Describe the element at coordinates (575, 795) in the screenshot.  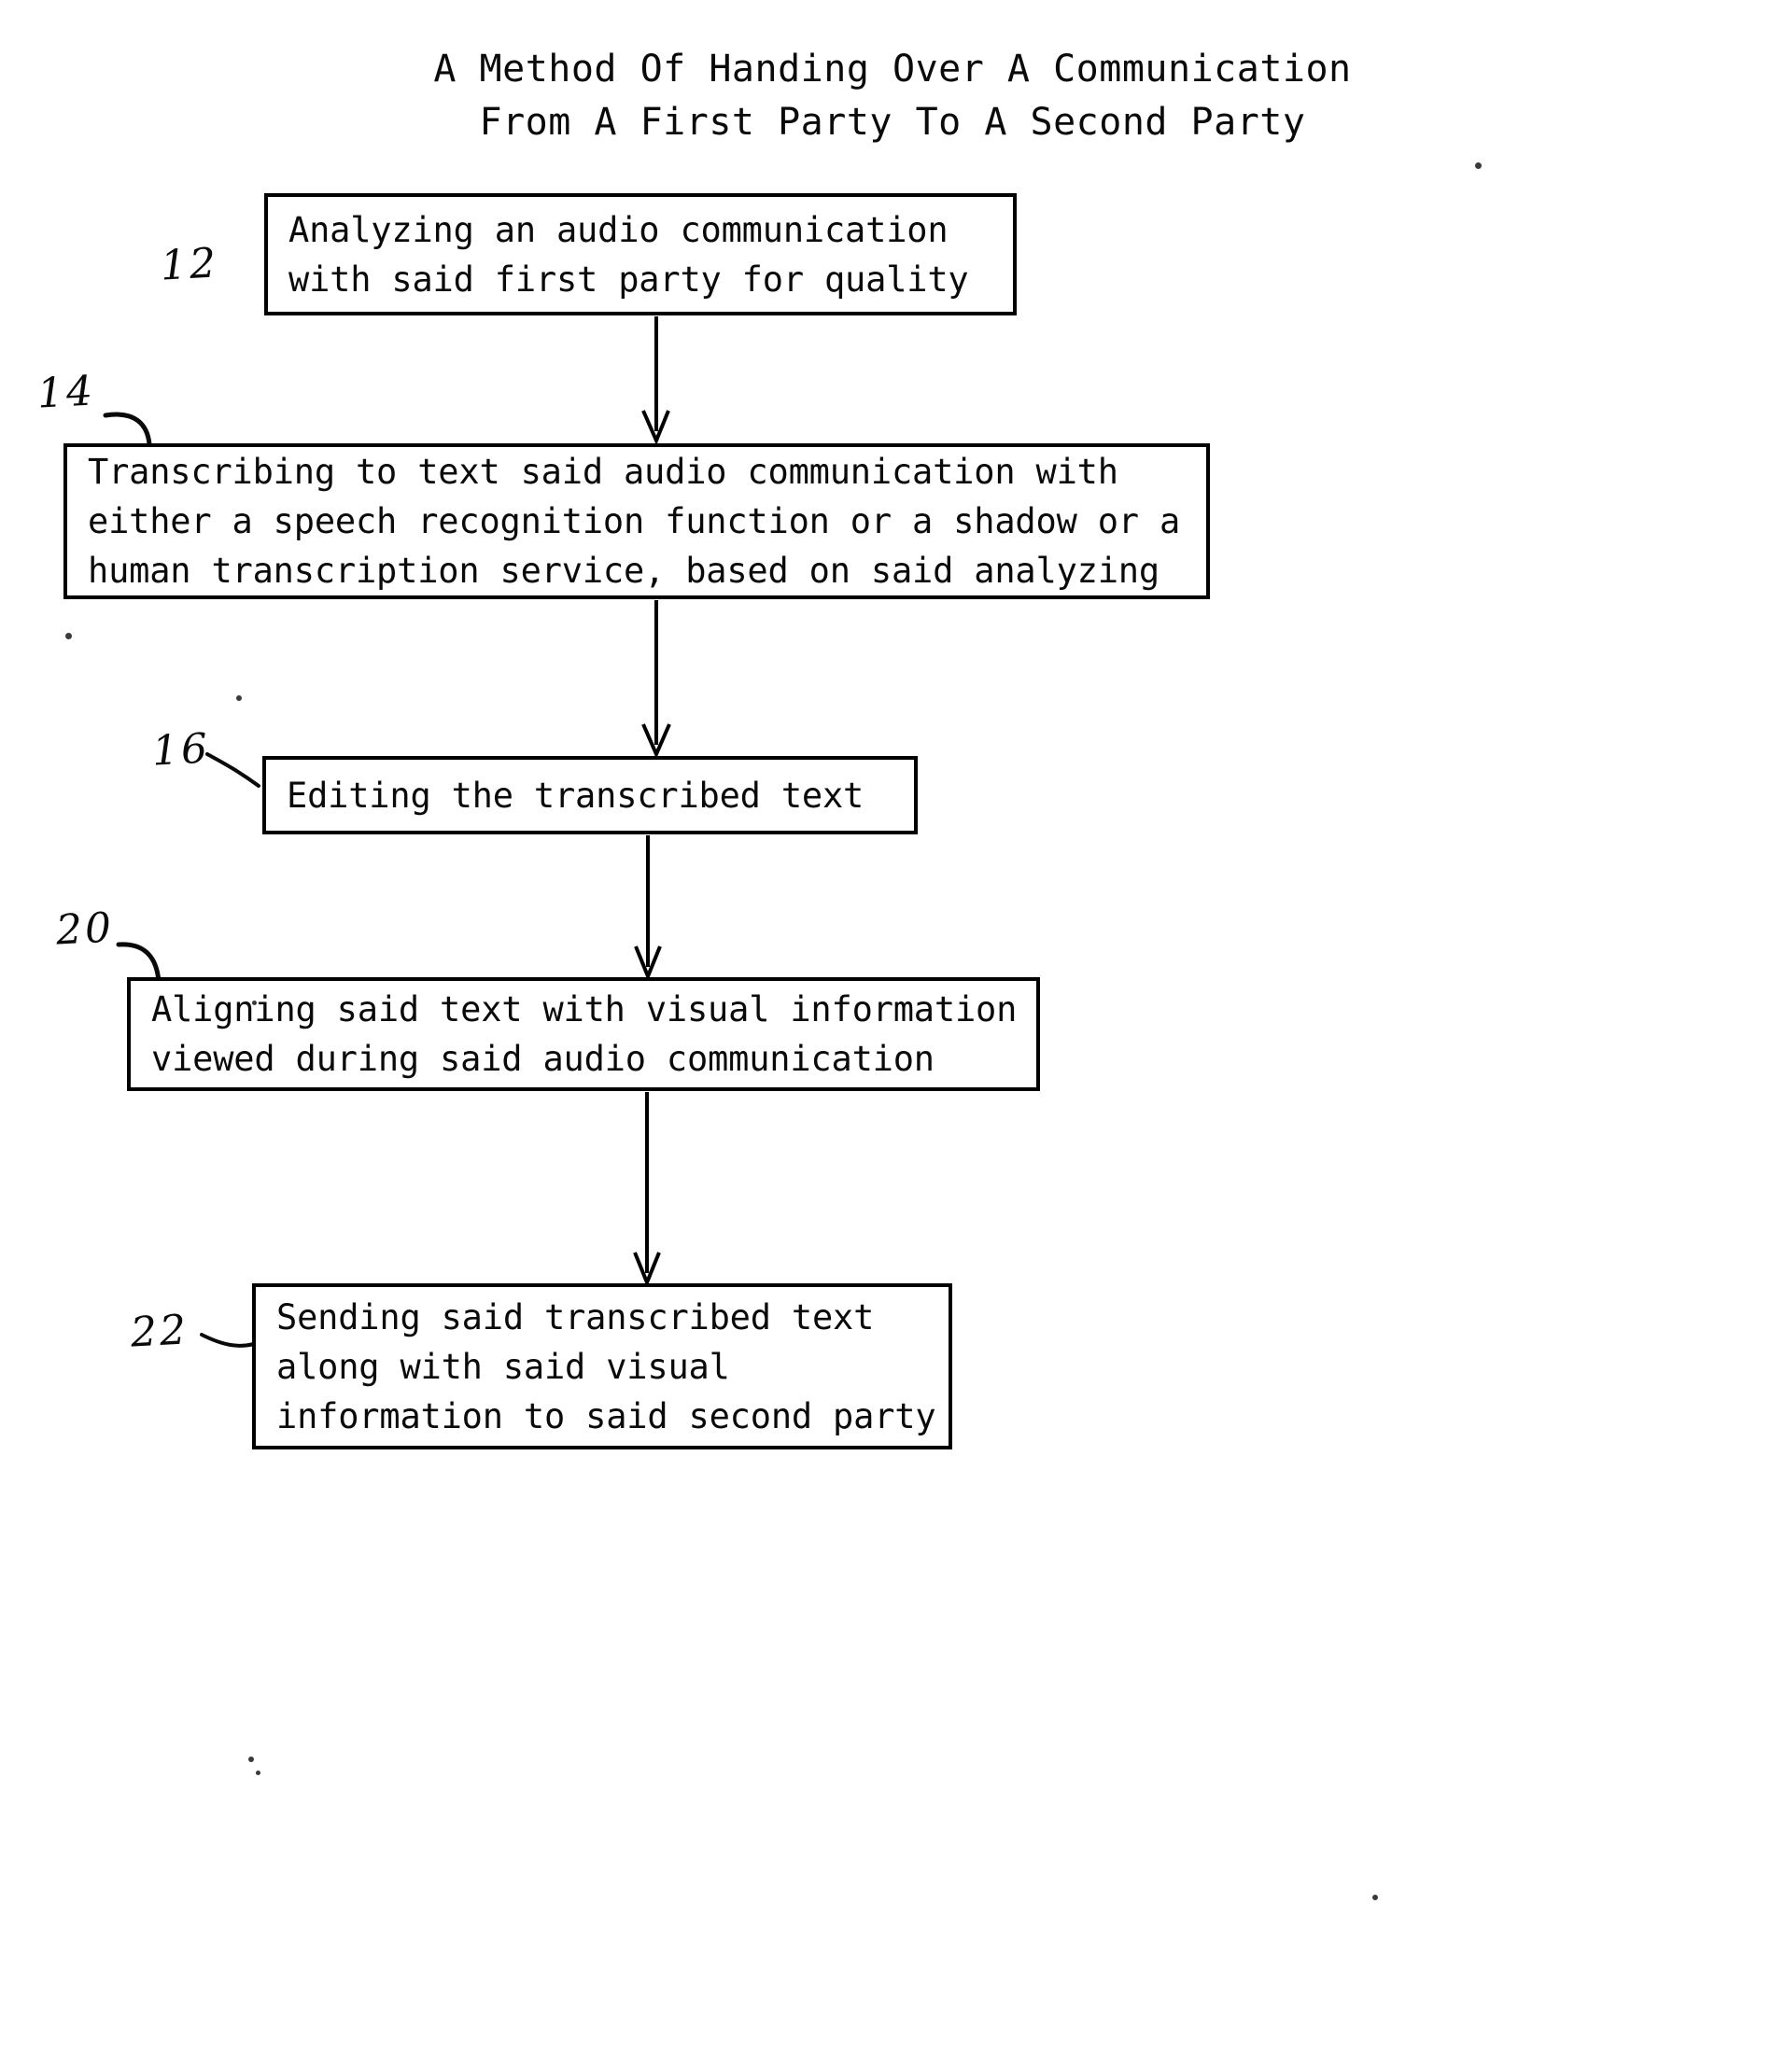
I see `flow-step-text-16: Editing the transcribed text` at that location.